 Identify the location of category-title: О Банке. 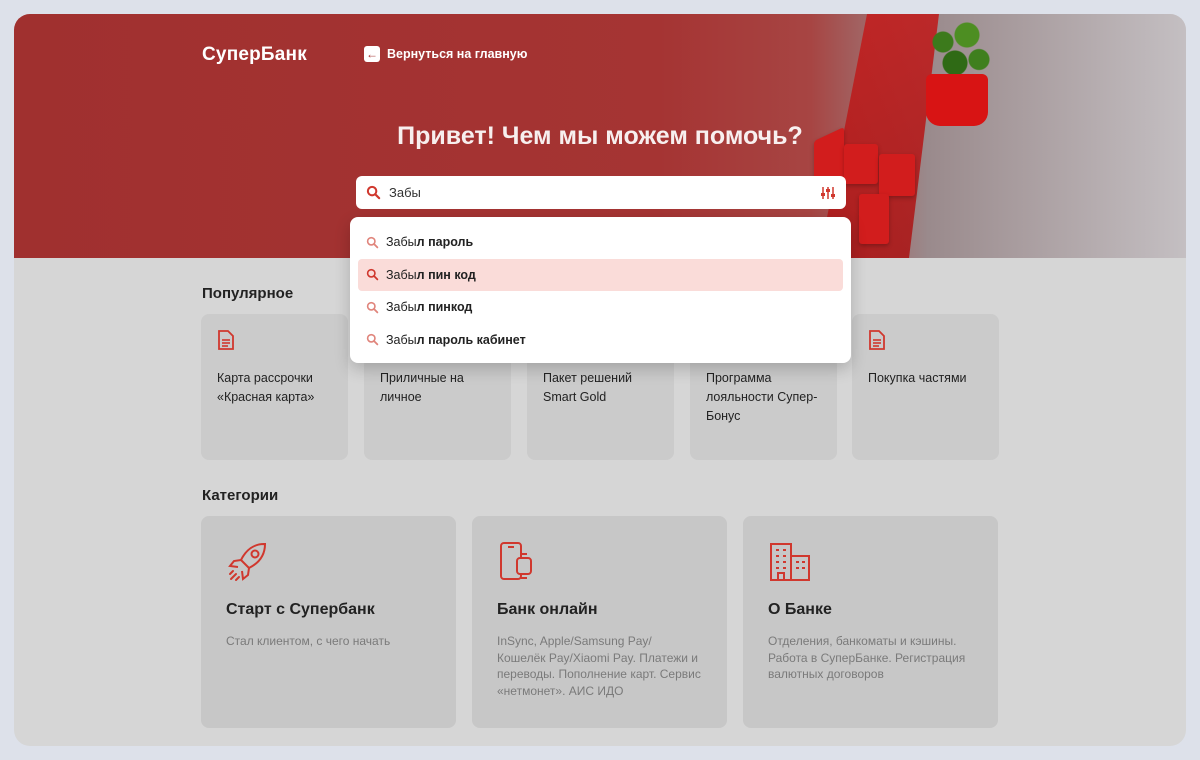
(800, 609).